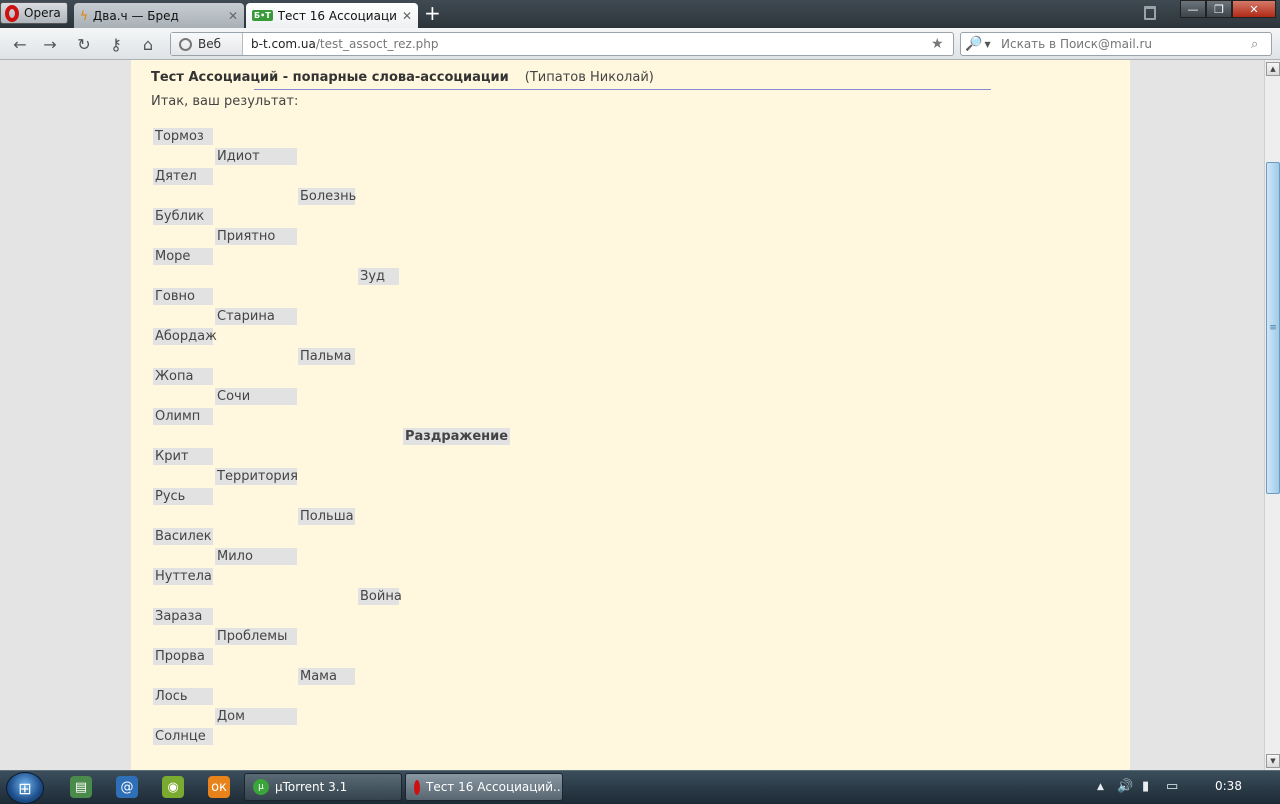  Describe the element at coordinates (256, 236) in the screenshot. I see `association-word: Приятно` at that location.